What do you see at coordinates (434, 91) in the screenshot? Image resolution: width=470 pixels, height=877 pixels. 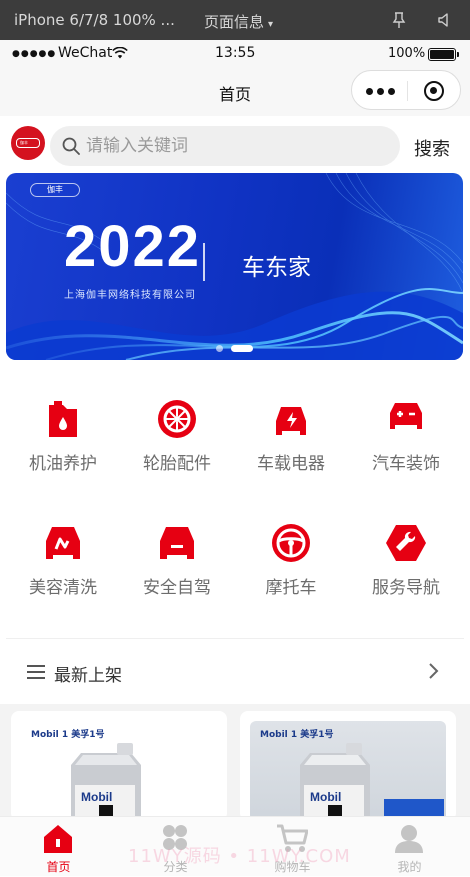 I see `close-miniprogram-icon` at bounding box center [434, 91].